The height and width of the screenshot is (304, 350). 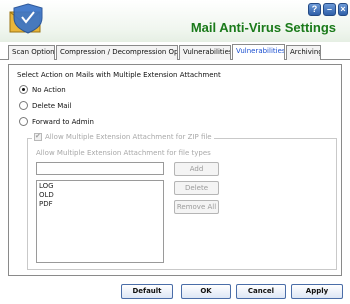 I want to click on option-label: No Action, so click(x=49, y=89).